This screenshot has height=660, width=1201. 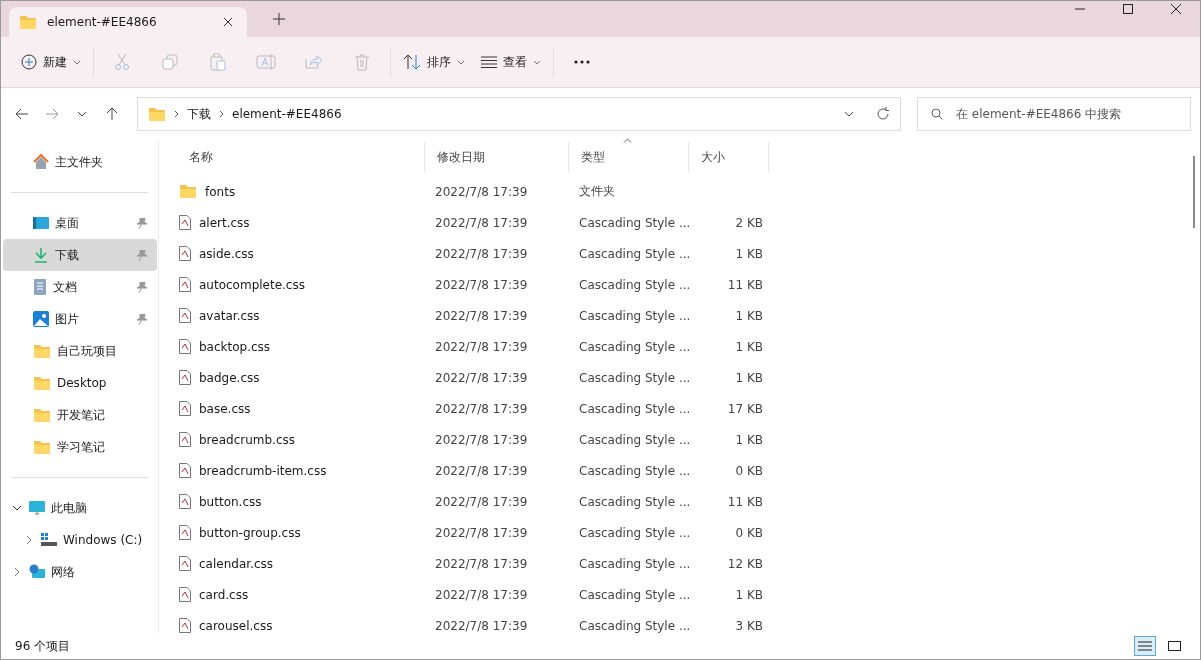 I want to click on monitor-icon, so click(x=37, y=508).